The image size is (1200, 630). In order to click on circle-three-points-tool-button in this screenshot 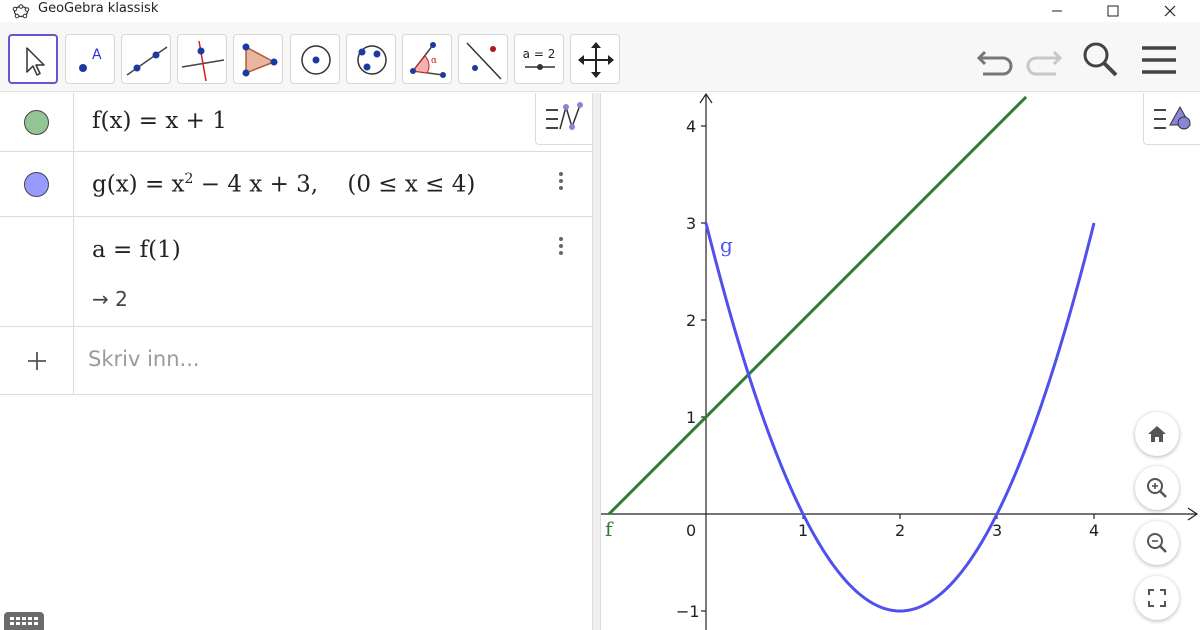, I will do `click(371, 59)`.